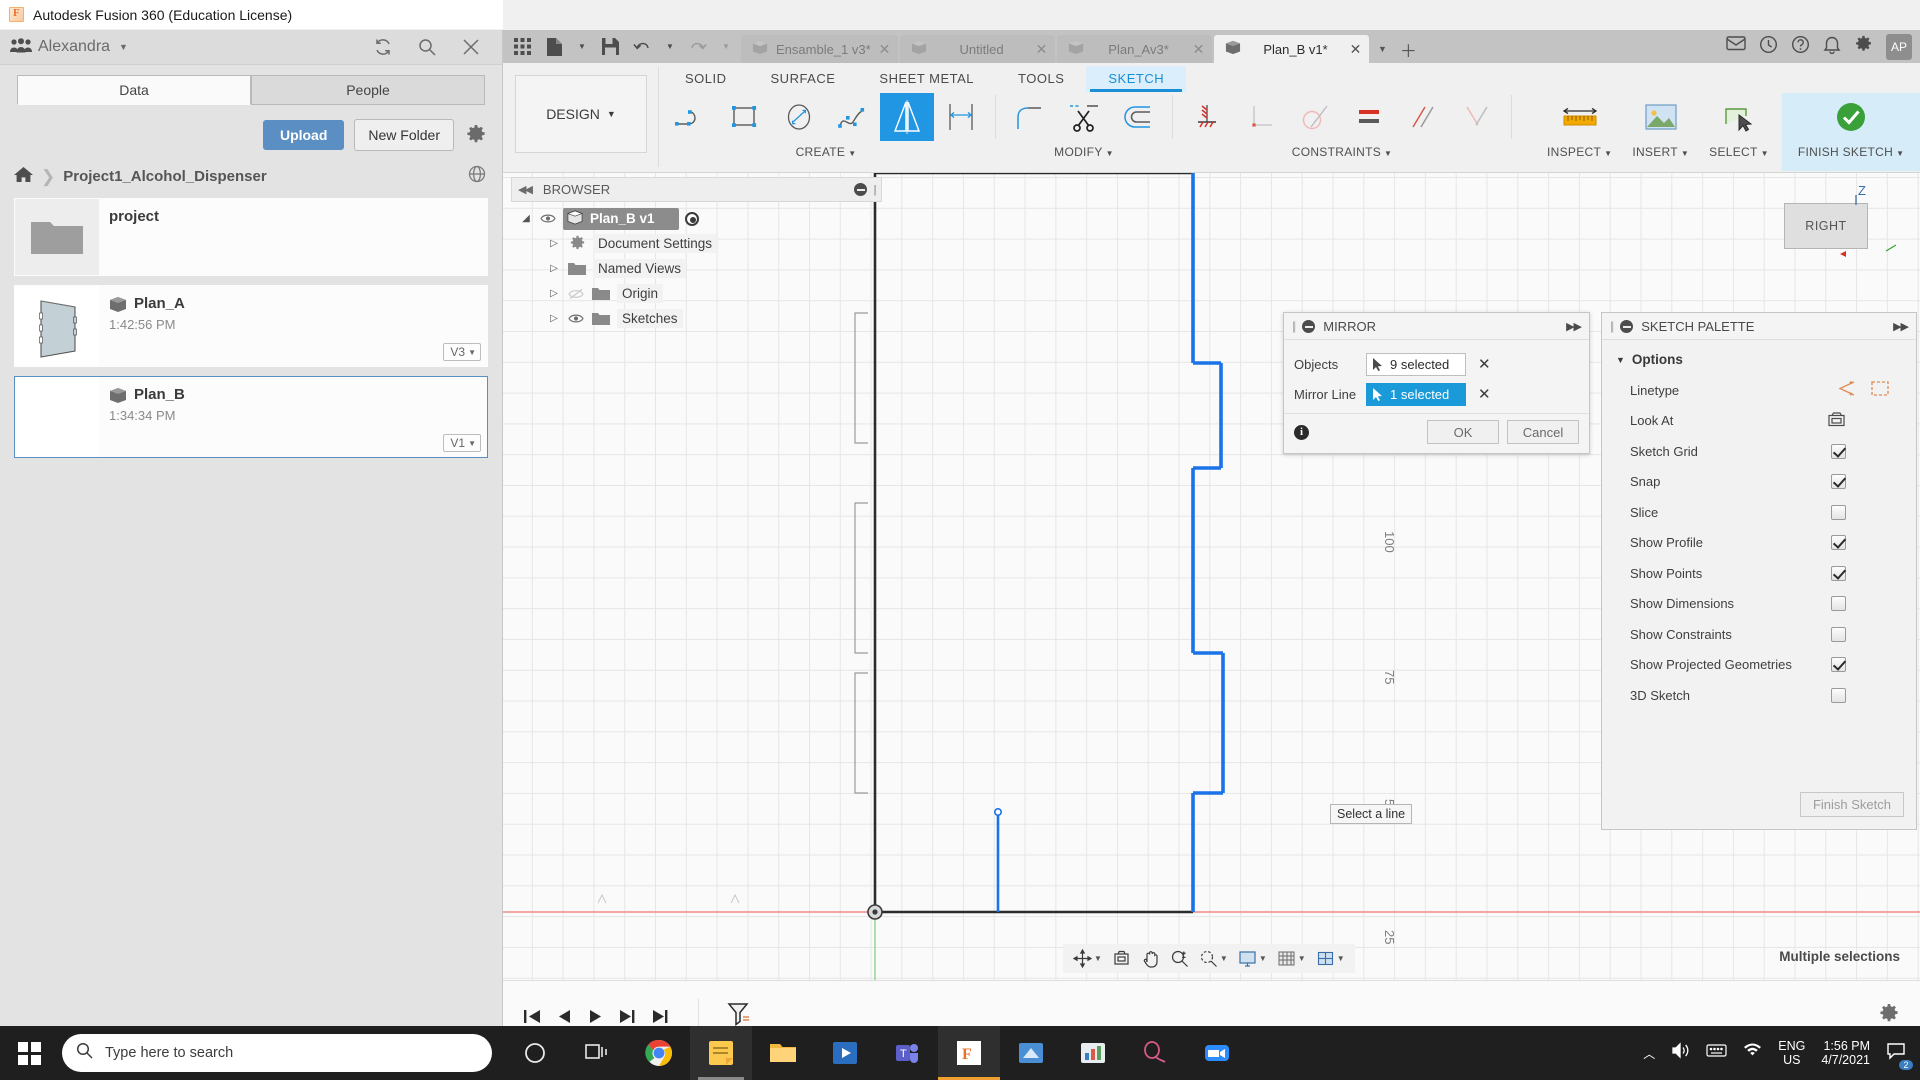  What do you see at coordinates (1759, 482) in the screenshot?
I see `palette-row-snap: Snap` at bounding box center [1759, 482].